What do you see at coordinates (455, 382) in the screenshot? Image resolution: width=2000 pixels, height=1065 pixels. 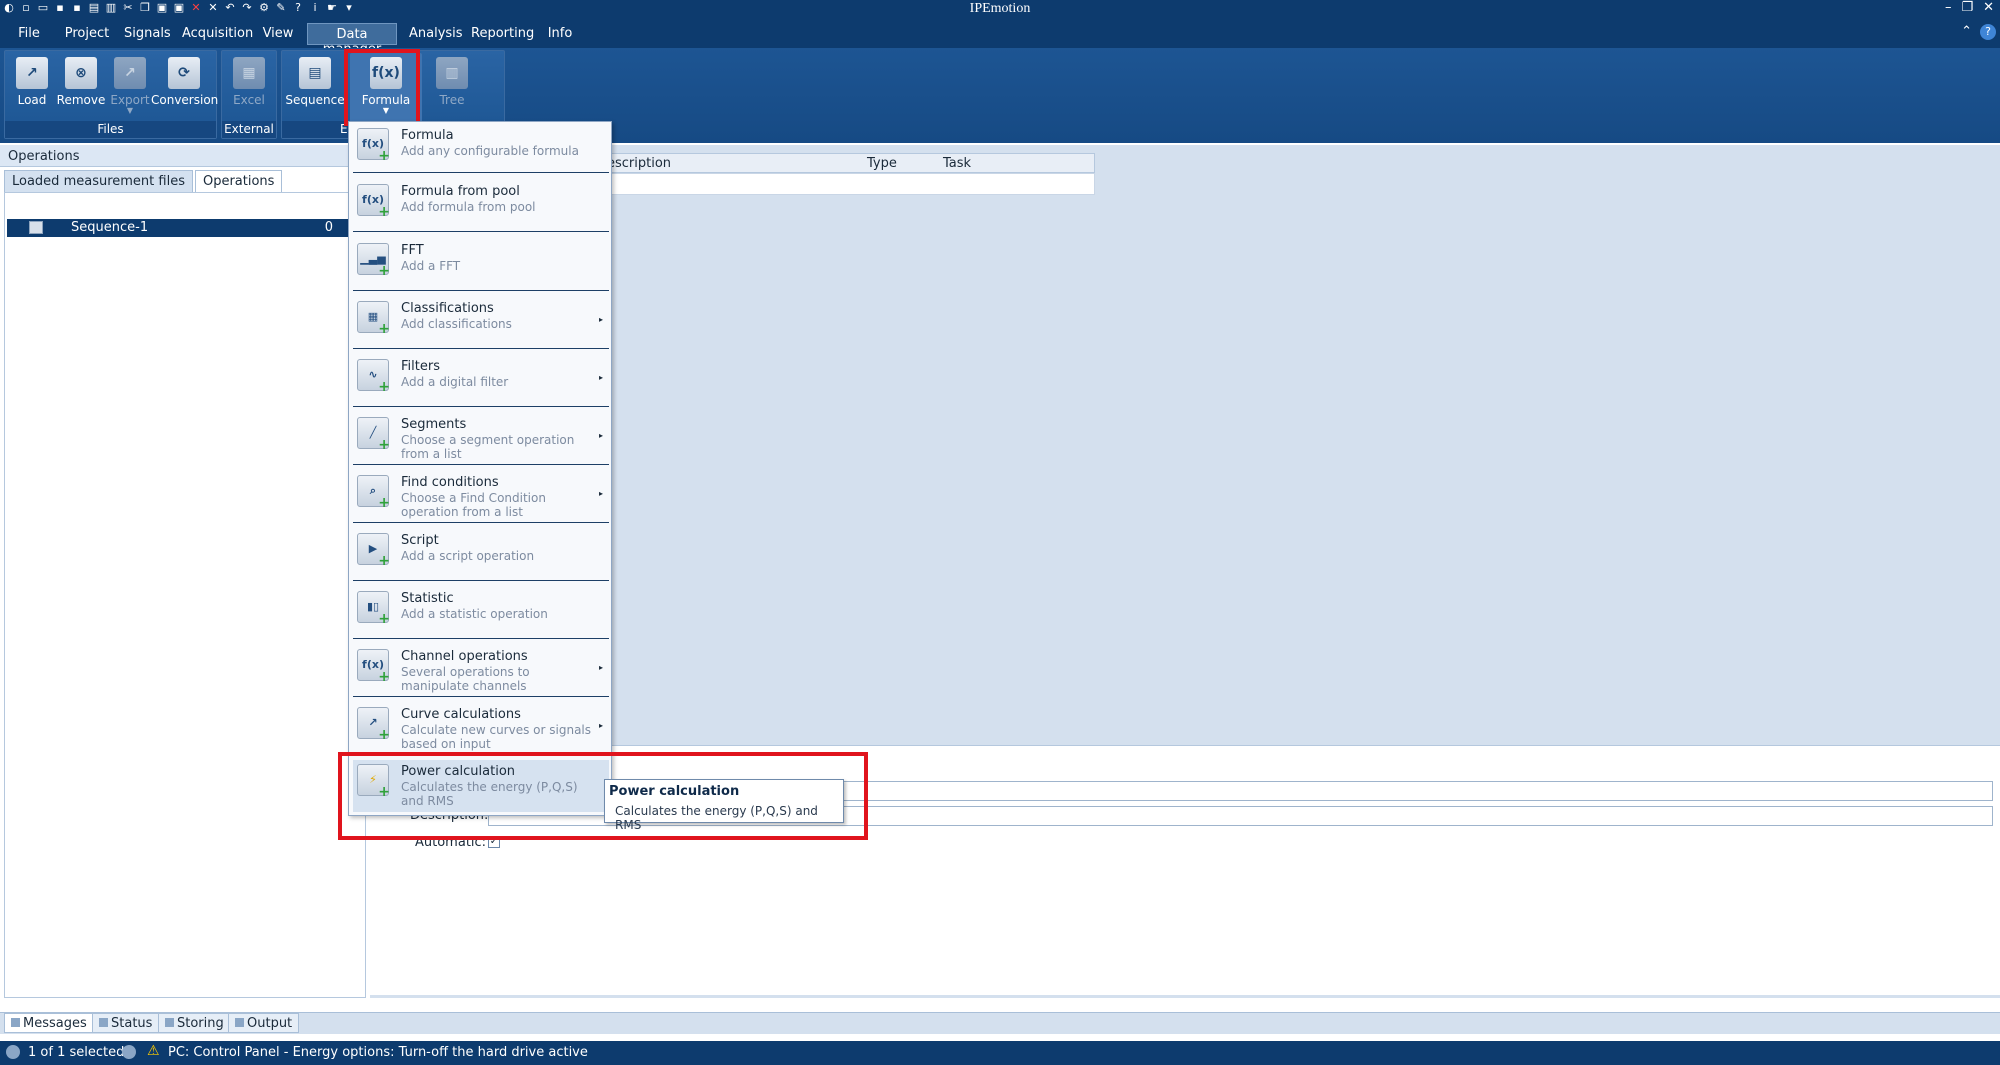 I see `dropdown-item-desc: Add a digital filter` at bounding box center [455, 382].